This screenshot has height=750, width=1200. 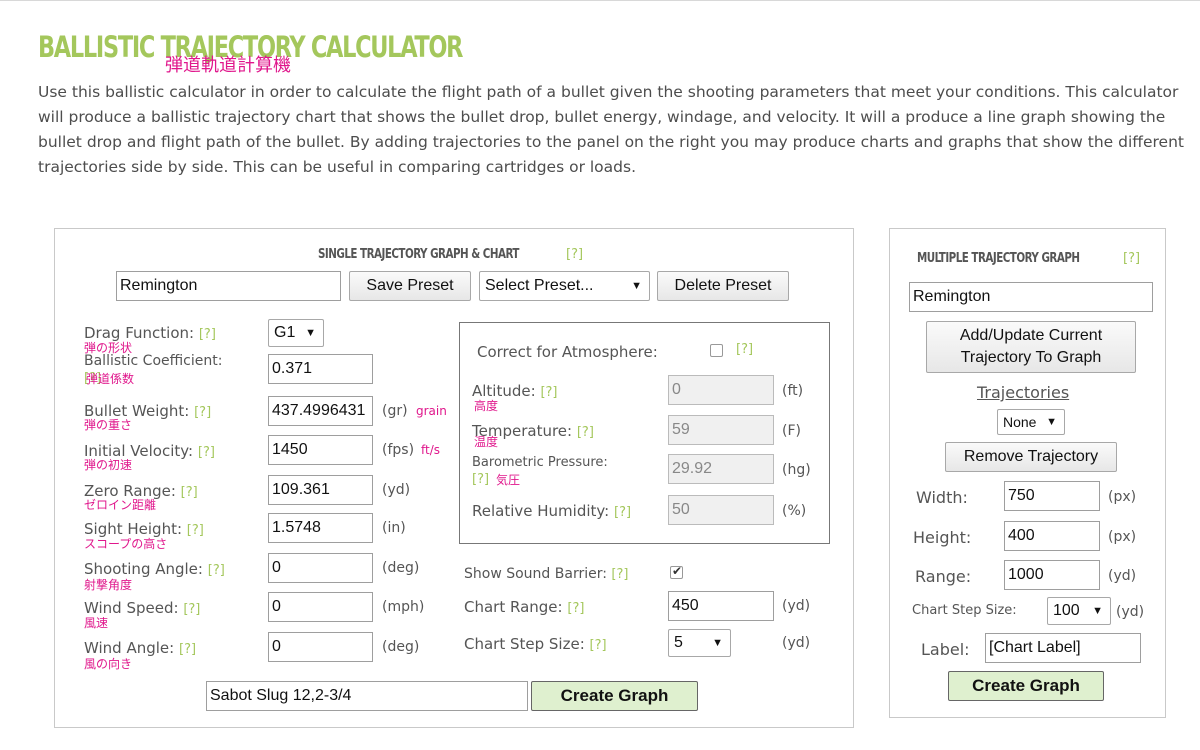 I want to click on delete-preset-button: Delete Preset, so click(x=723, y=286).